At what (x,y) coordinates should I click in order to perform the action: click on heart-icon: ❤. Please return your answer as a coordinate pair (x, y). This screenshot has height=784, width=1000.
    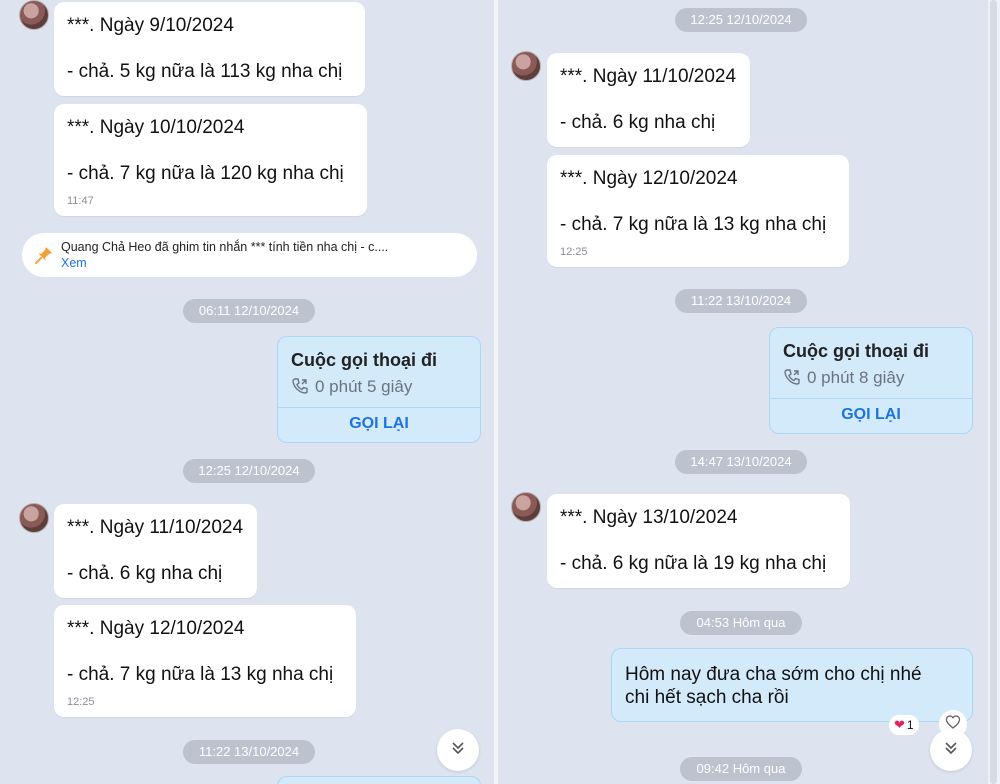
    Looking at the image, I should click on (899, 724).